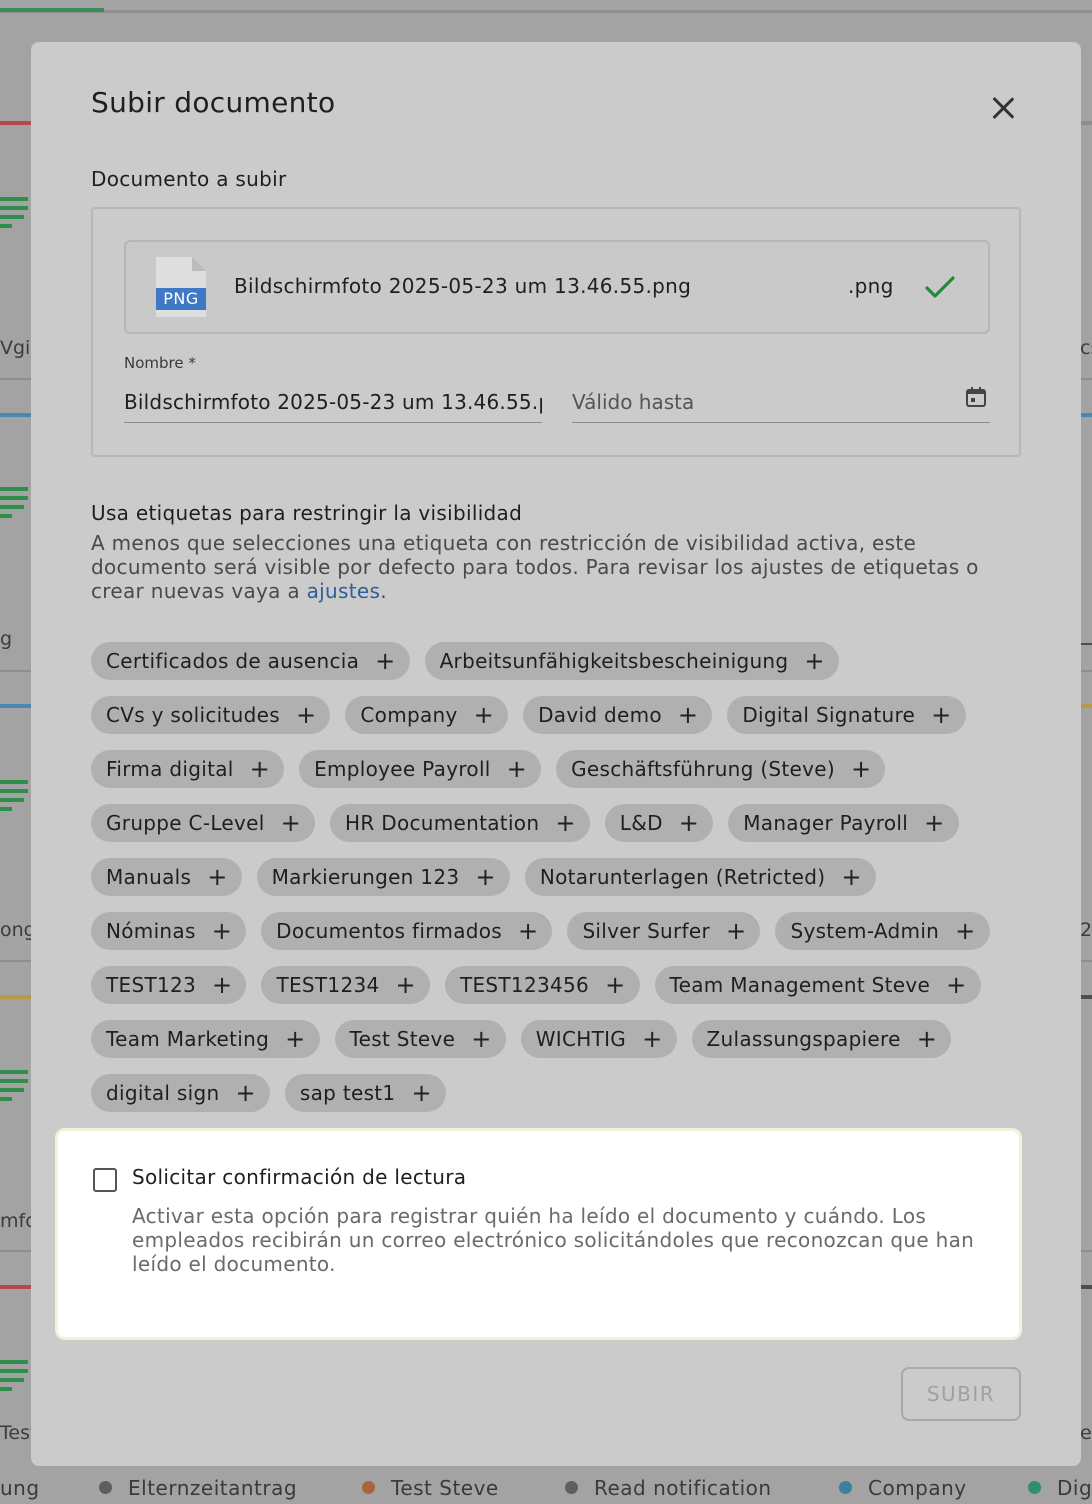 The width and height of the screenshot is (1092, 1504). I want to click on tag-chip-label: David demo, so click(600, 715).